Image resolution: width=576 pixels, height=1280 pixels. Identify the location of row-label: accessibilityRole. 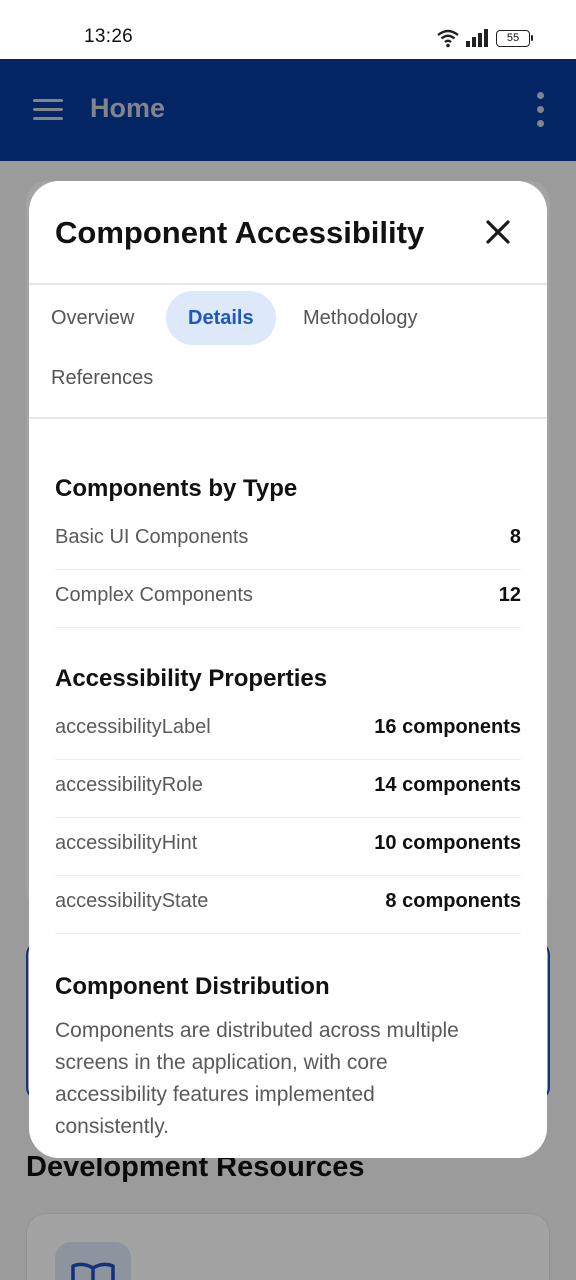
(129, 785).